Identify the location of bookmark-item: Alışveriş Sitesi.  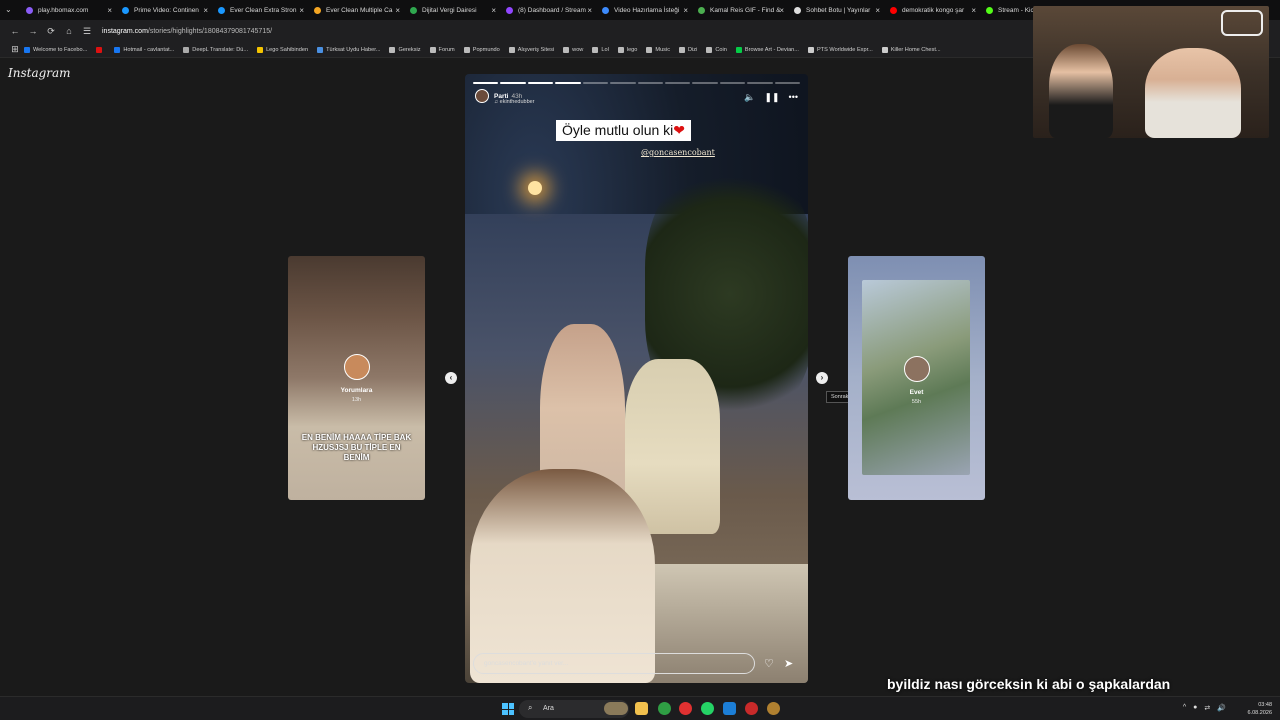
(531, 49).